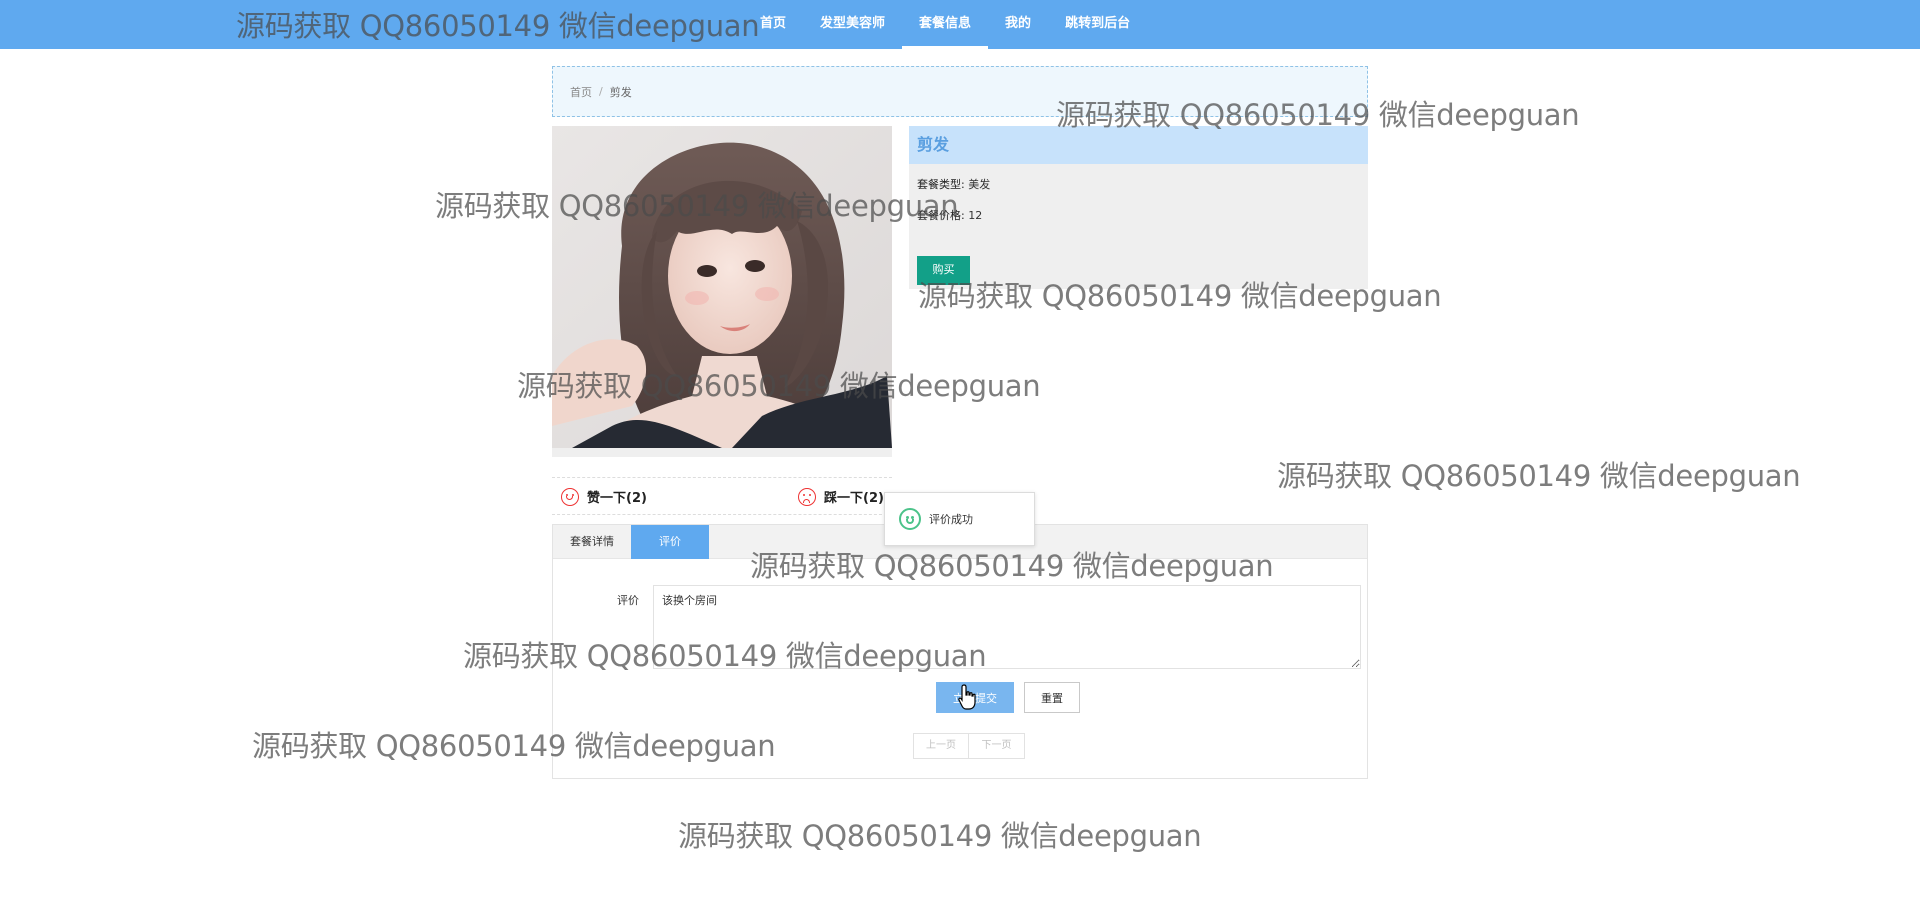  I want to click on package-type-value: 美发, so click(979, 184).